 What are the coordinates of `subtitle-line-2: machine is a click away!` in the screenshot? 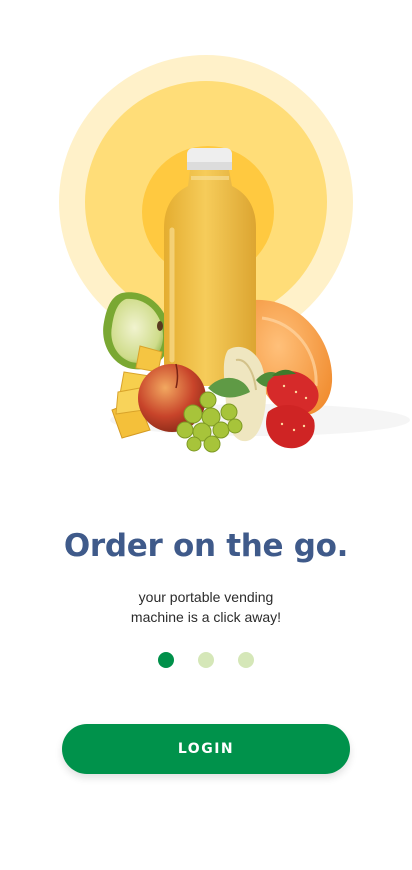 It's located at (206, 617).